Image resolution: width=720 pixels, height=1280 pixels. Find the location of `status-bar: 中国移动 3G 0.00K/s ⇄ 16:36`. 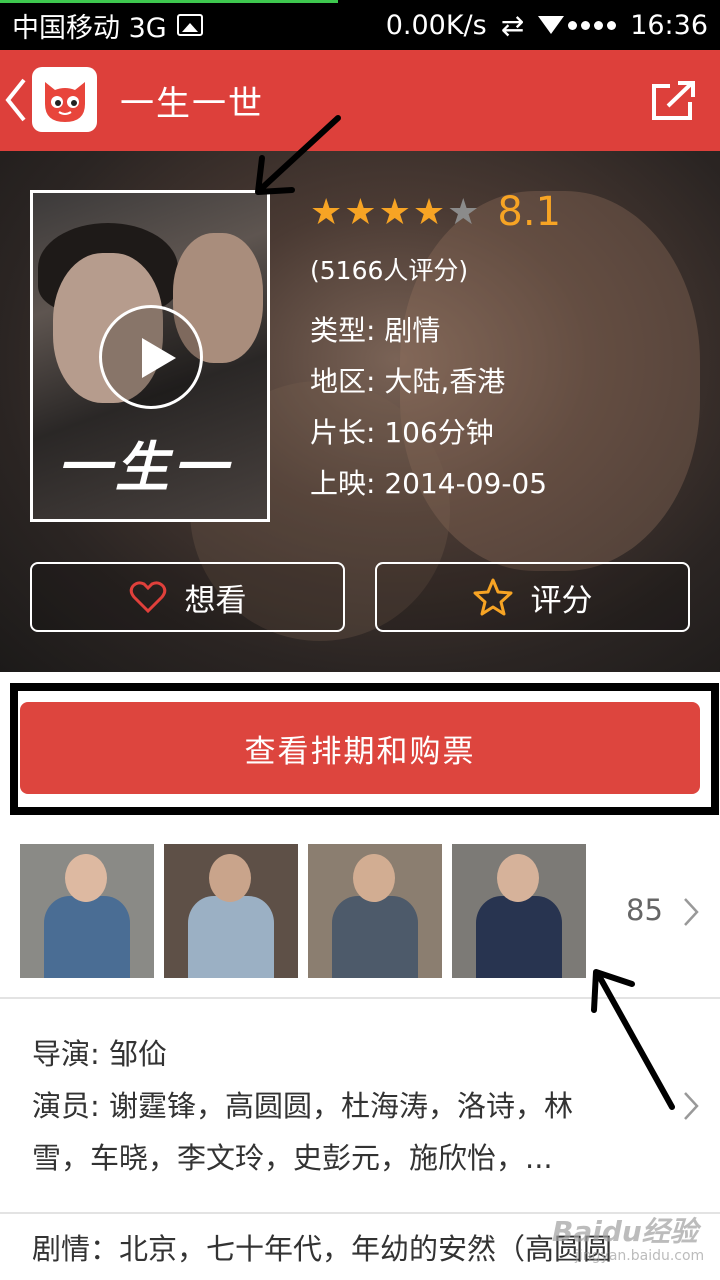

status-bar: 中国移动 3G 0.00K/s ⇄ 16:36 is located at coordinates (360, 25).